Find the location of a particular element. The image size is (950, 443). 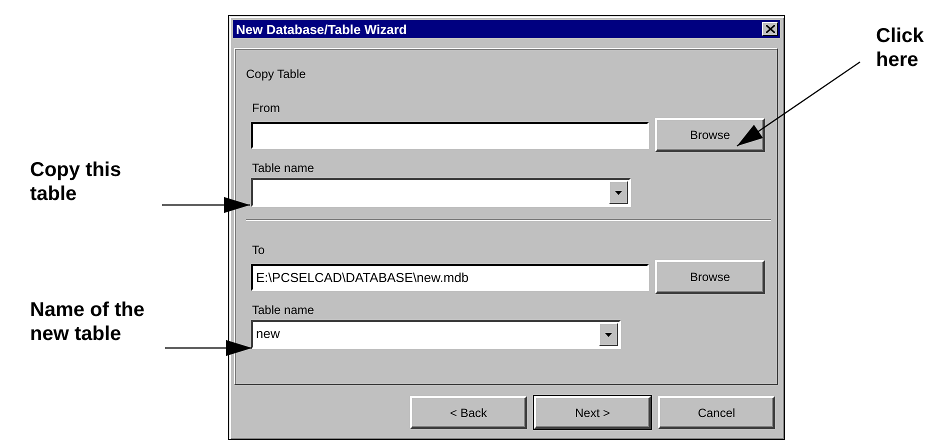

window-title: New Database/Table Wizard is located at coordinates (321, 29).